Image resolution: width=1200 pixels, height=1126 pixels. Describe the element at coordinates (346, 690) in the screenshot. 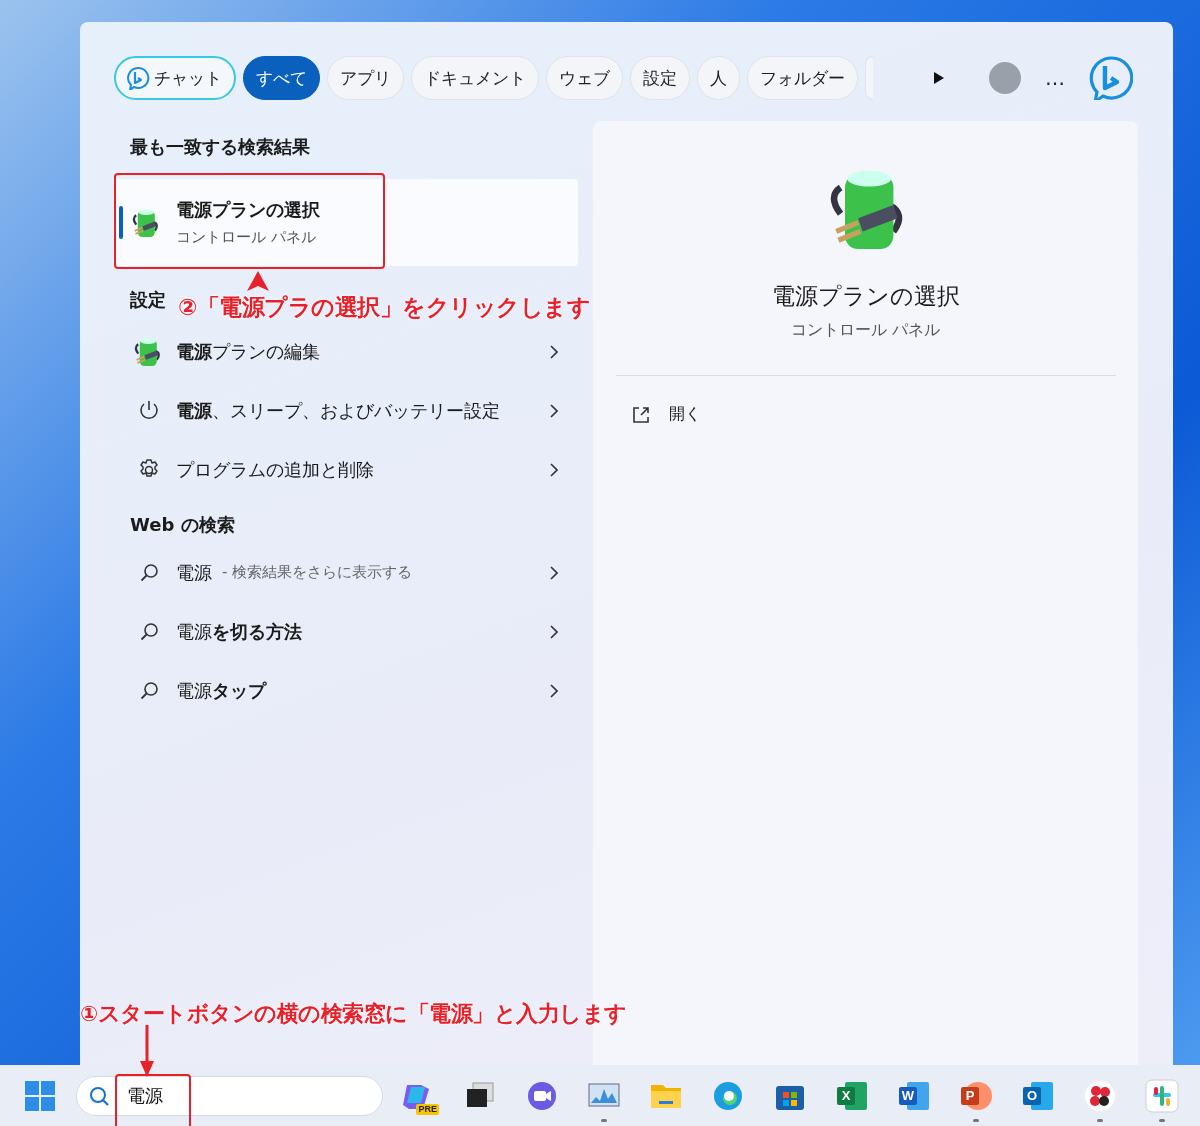

I see `result-item: 電源タップ` at that location.